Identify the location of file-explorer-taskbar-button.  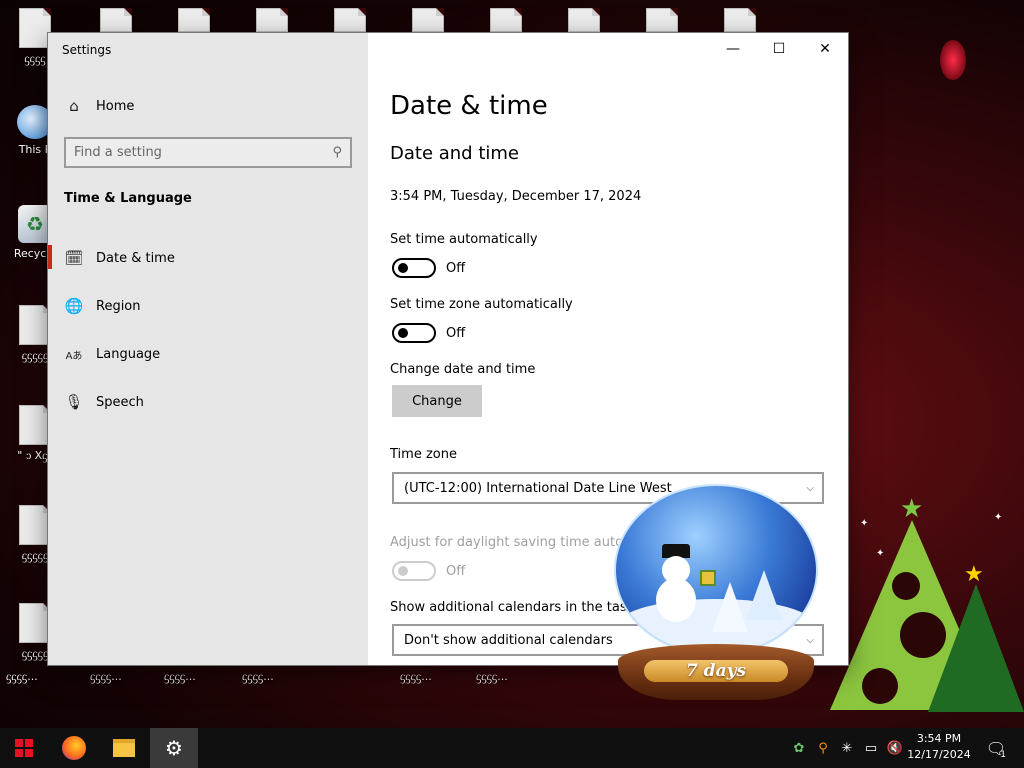
(124, 748).